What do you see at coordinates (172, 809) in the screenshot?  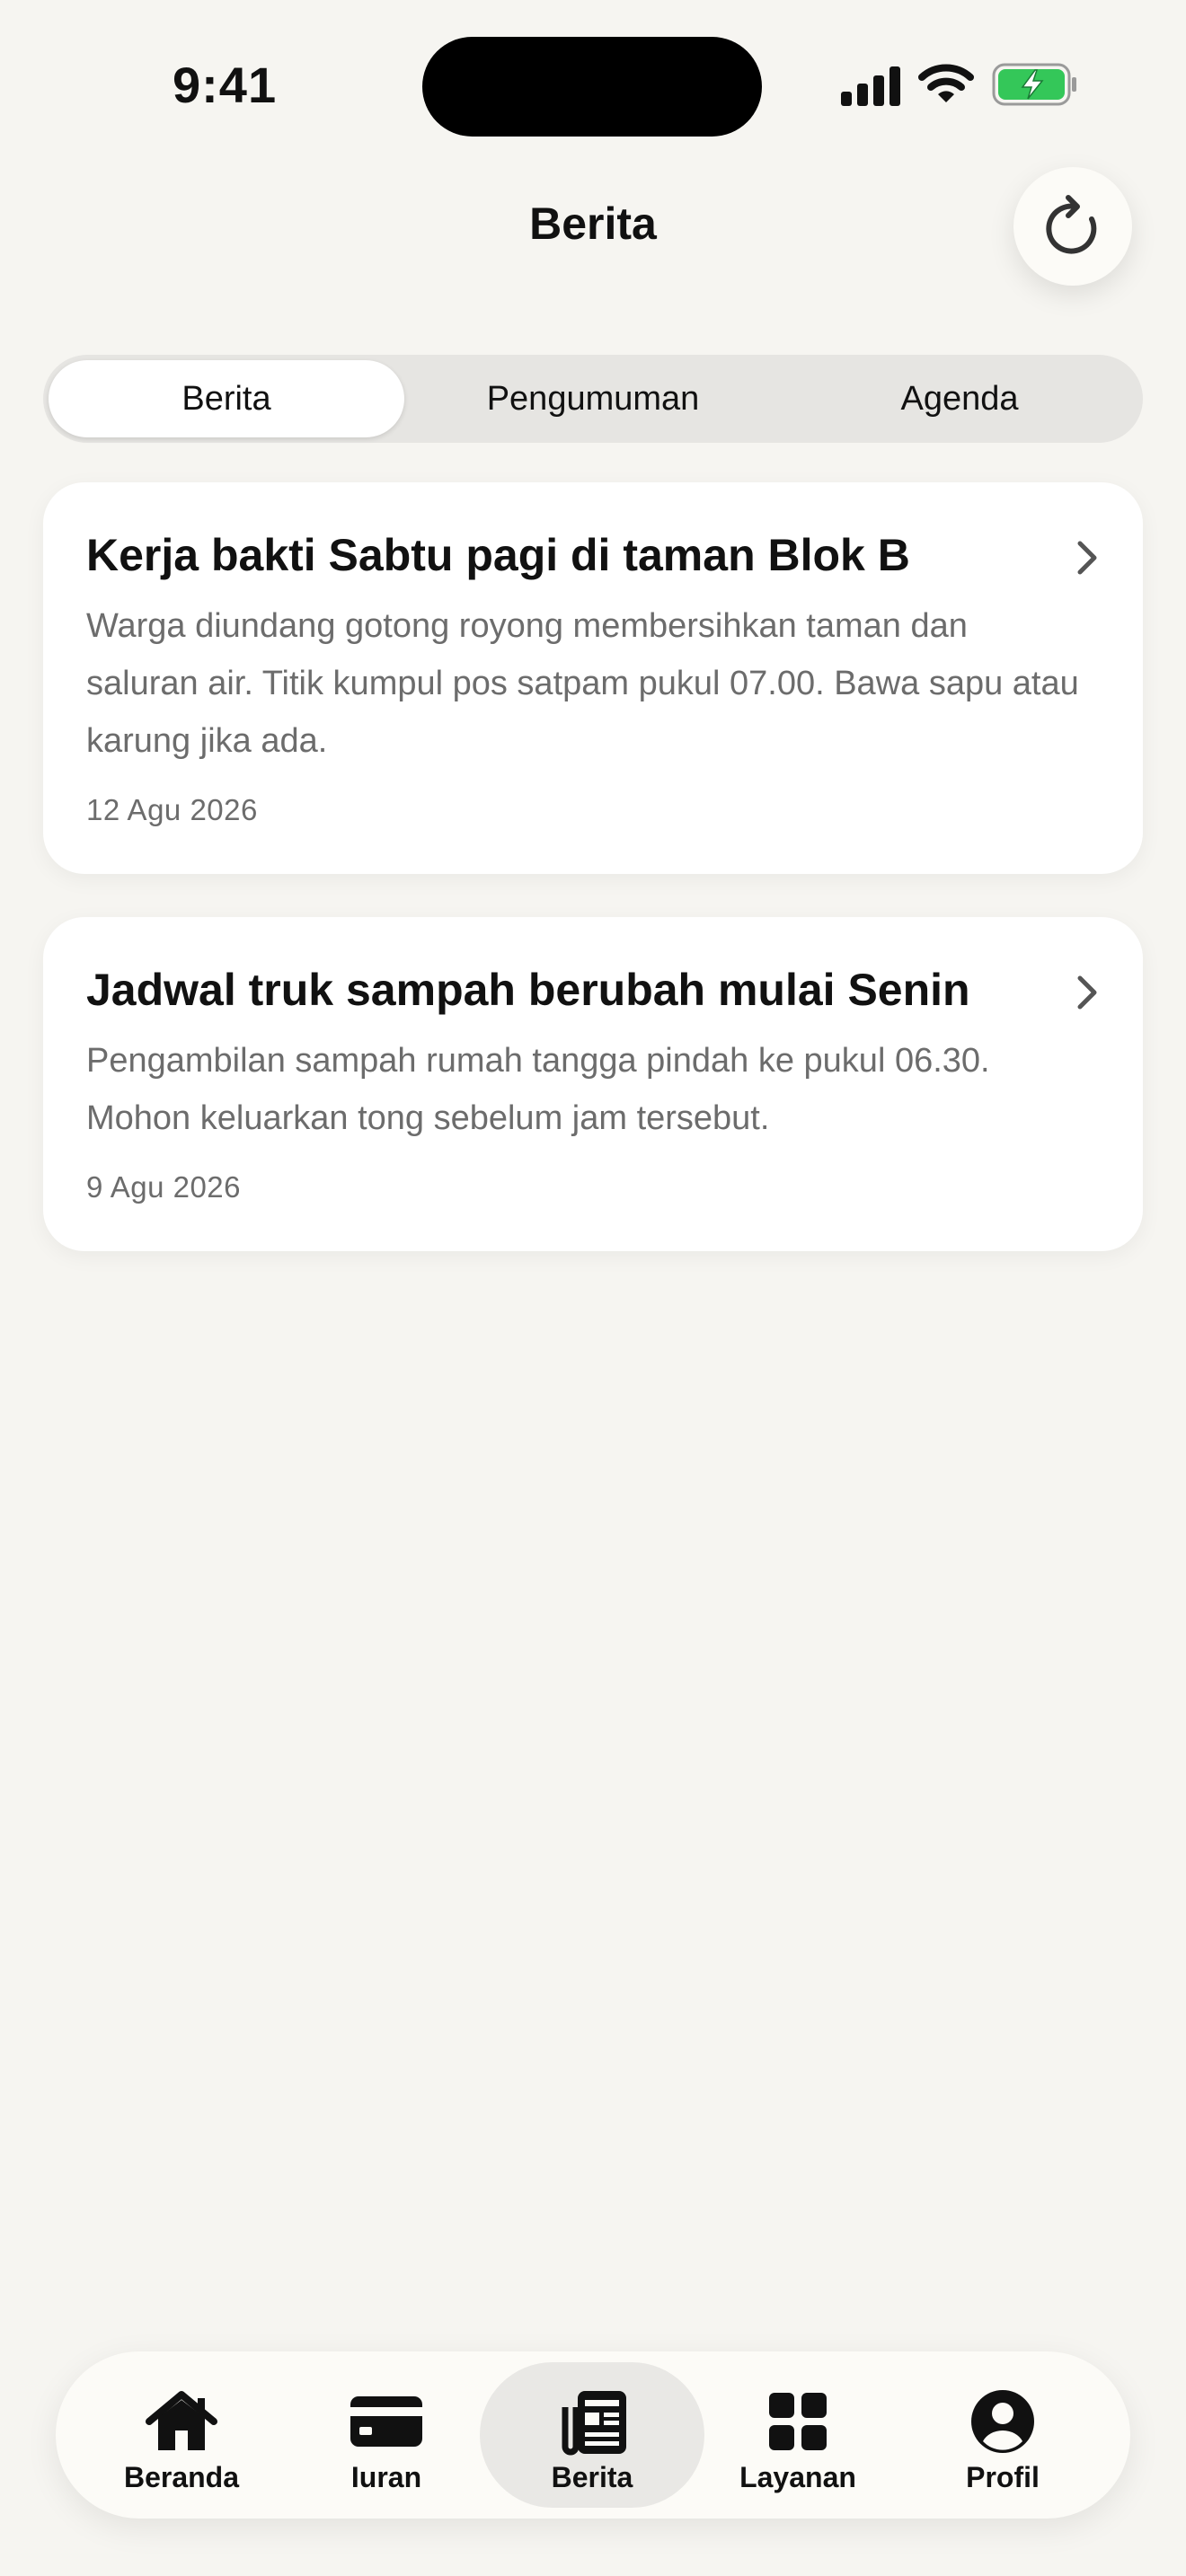 I see `news-date: 12 Agu 2026` at bounding box center [172, 809].